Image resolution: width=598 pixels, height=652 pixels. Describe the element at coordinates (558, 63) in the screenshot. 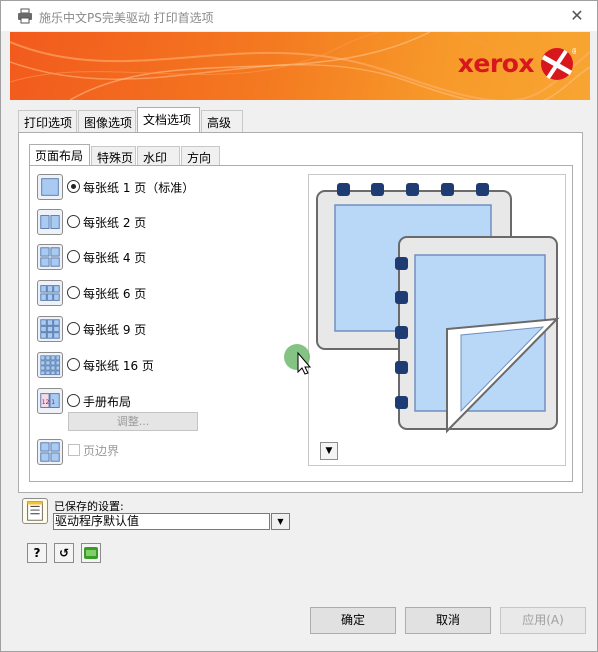

I see `xerox-logo-icon: ®` at that location.